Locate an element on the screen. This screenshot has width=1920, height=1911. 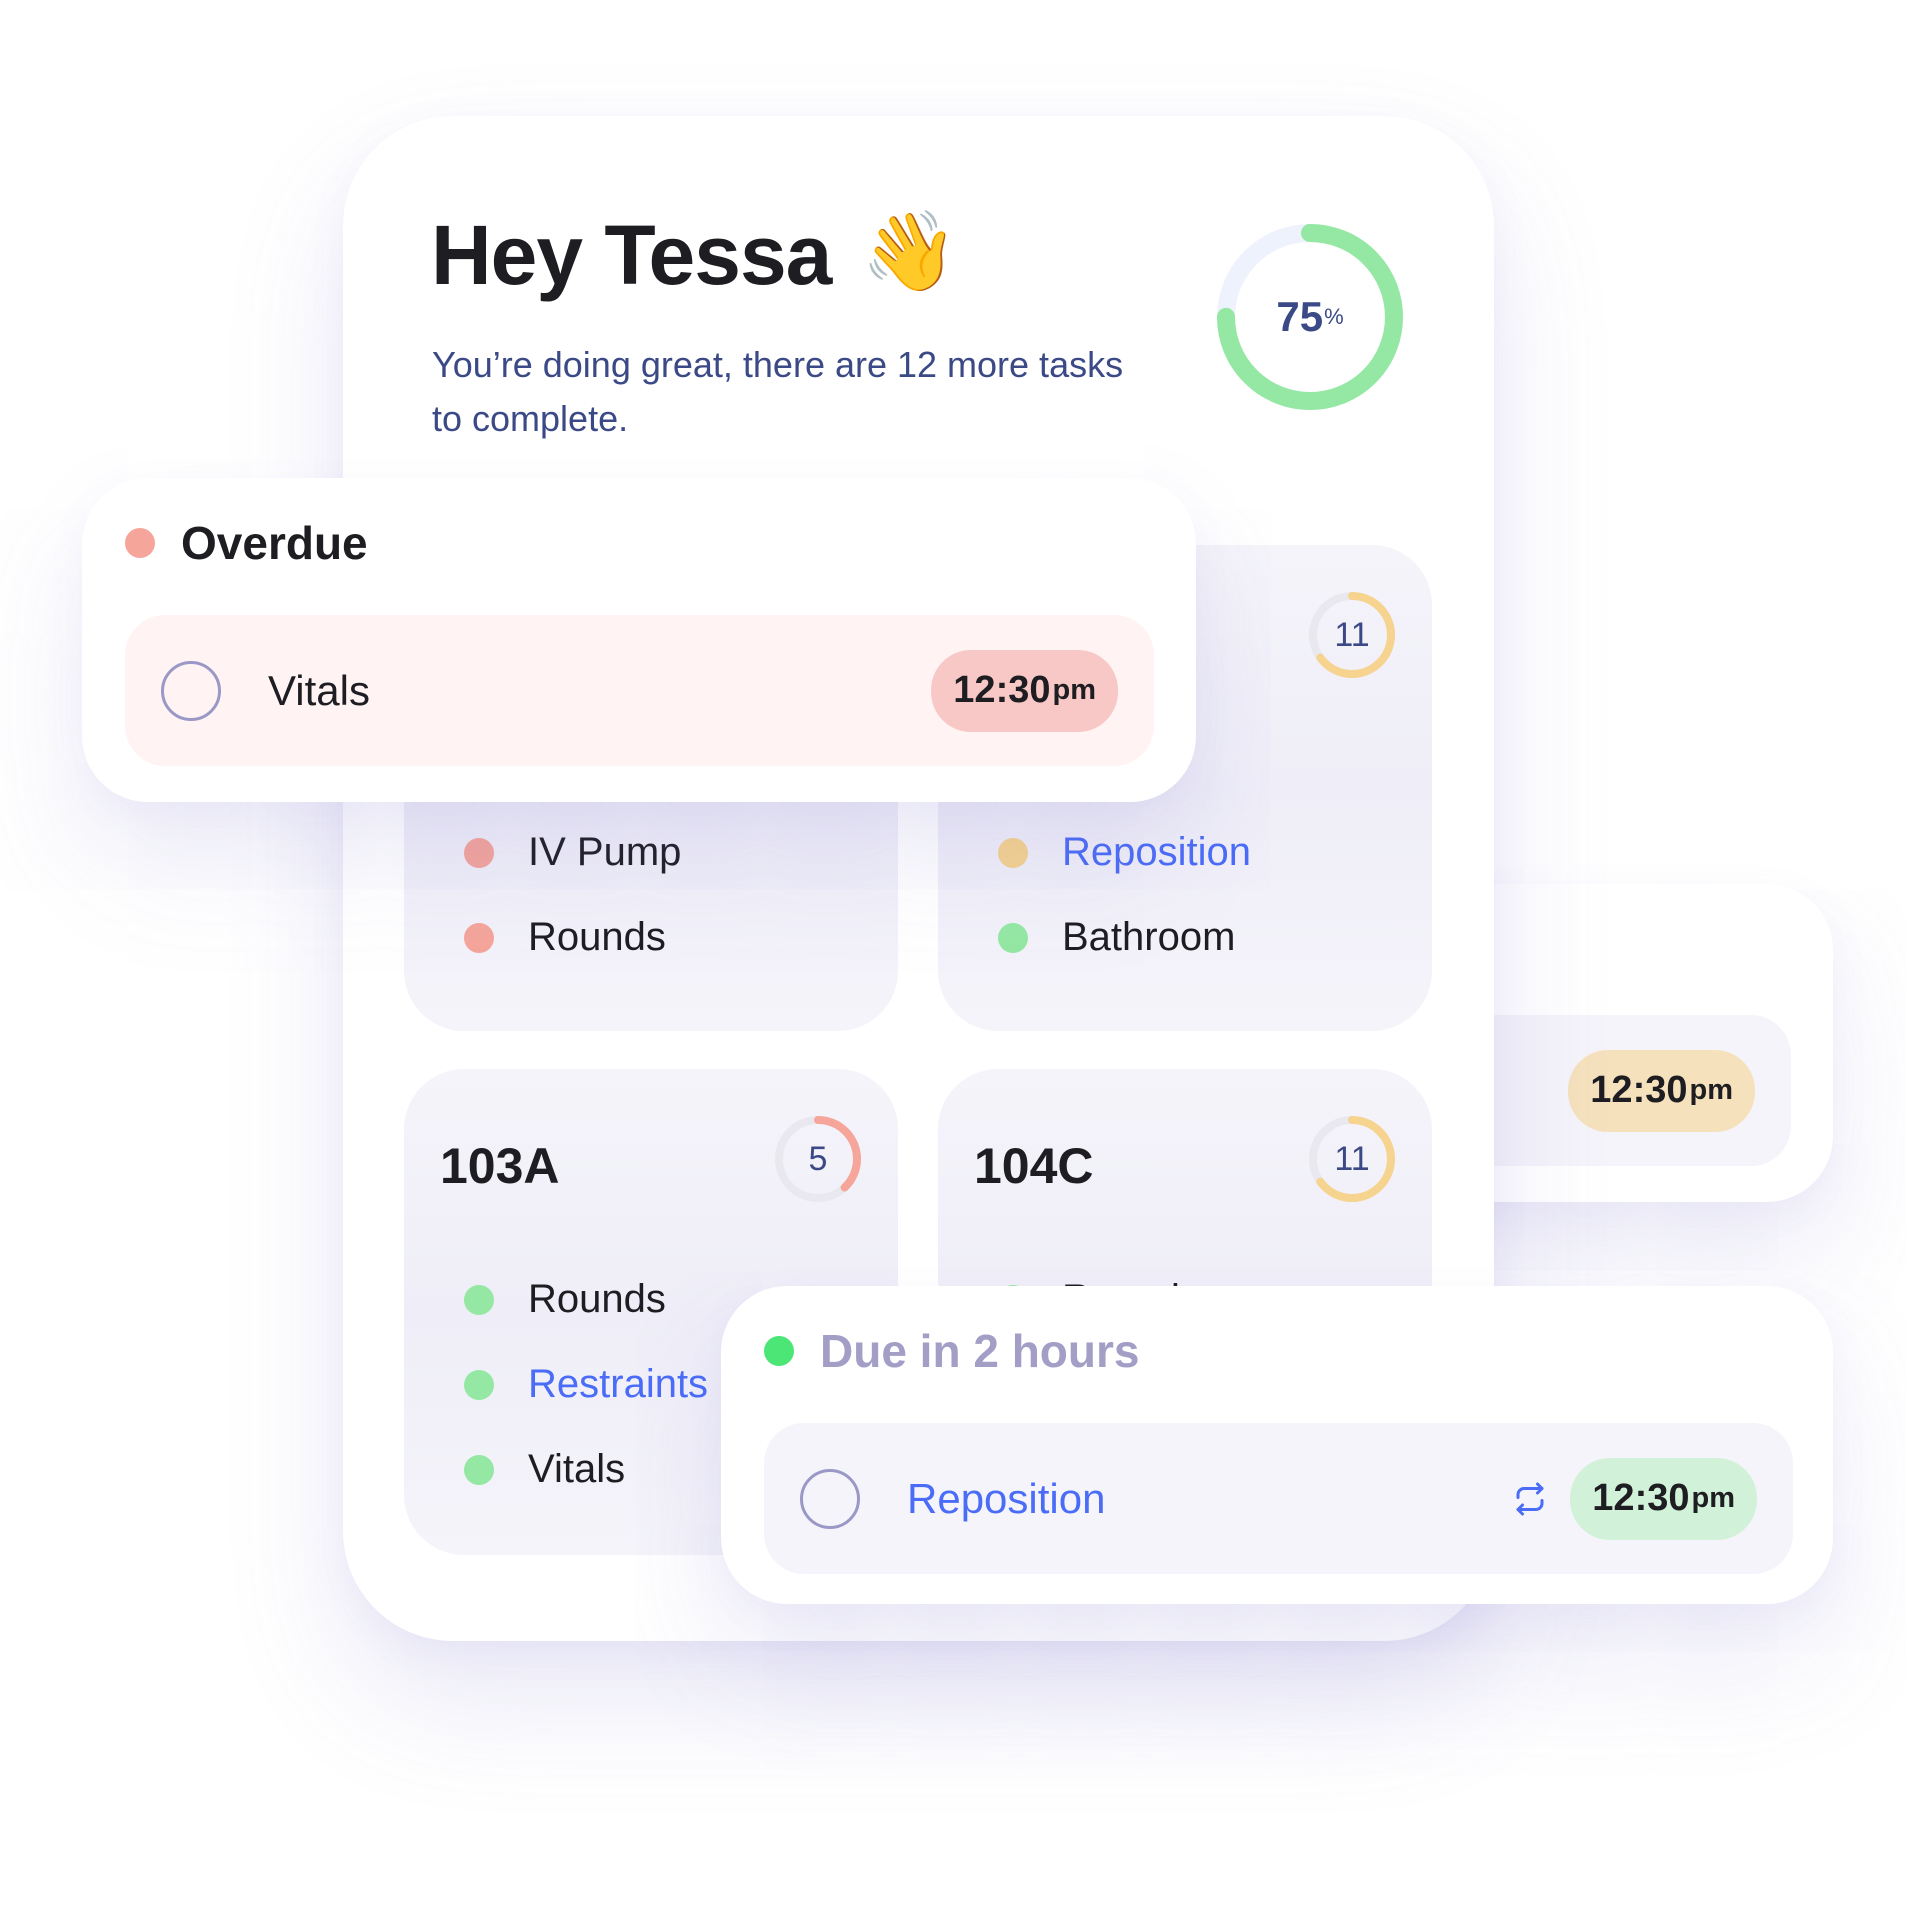
due-soon-heading: Due in 2 hours is located at coordinates (980, 1351).